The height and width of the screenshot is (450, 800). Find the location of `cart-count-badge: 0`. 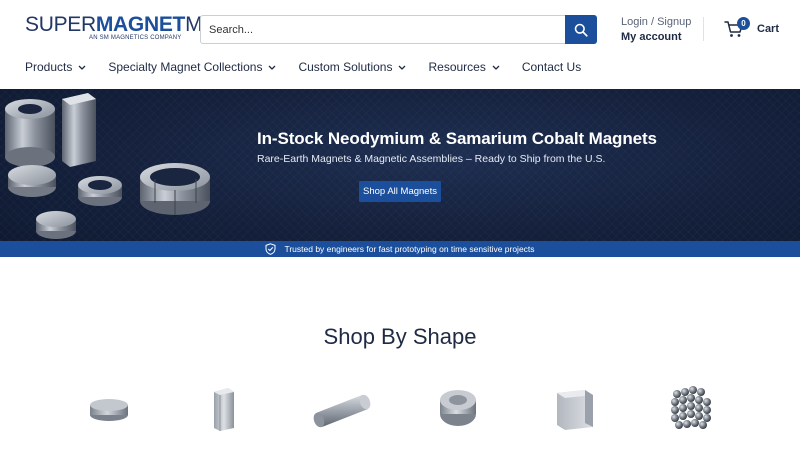

cart-count-badge: 0 is located at coordinates (743, 23).